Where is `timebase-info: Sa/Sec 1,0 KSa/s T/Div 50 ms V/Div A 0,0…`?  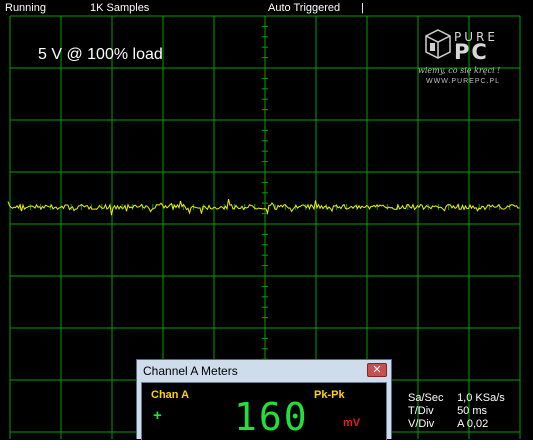 timebase-info: Sa/Sec 1,0 KSa/s T/Div 50 ms V/Div A 0,0… is located at coordinates (456, 411).